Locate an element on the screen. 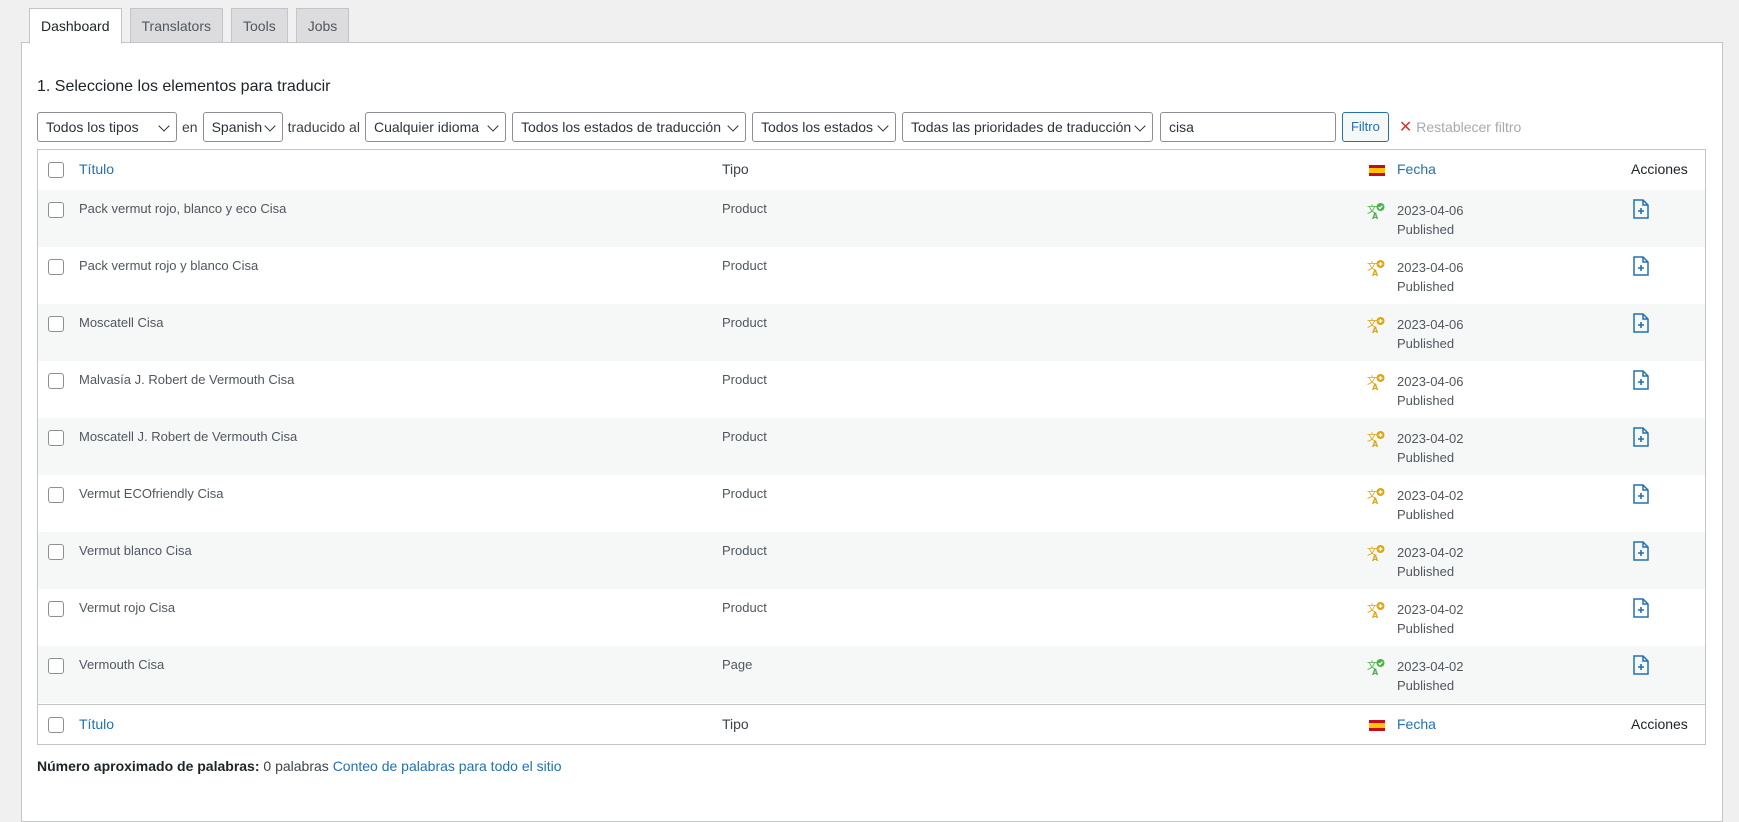  tab-tools: Tools is located at coordinates (259, 25).